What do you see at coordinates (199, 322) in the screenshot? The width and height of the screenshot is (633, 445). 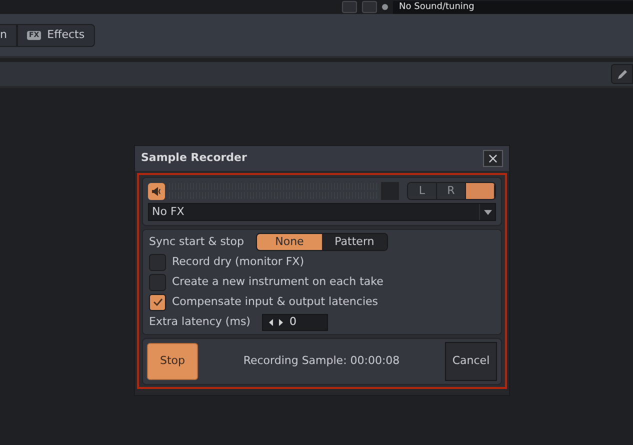 I see `latency-label: Extra latency (ms)` at bounding box center [199, 322].